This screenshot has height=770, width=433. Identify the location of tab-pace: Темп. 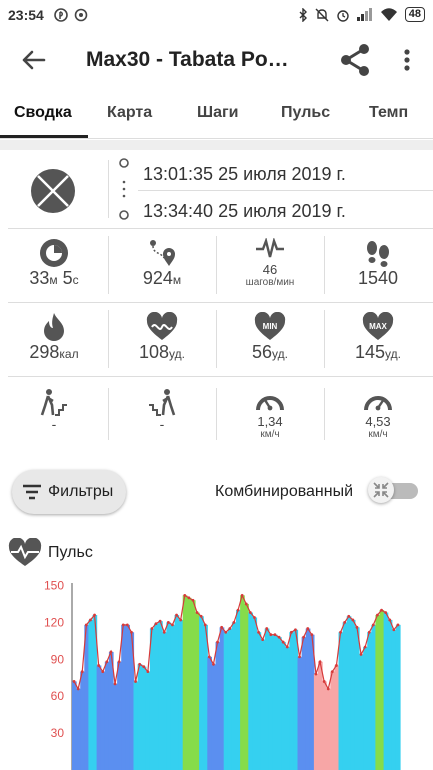
(388, 113).